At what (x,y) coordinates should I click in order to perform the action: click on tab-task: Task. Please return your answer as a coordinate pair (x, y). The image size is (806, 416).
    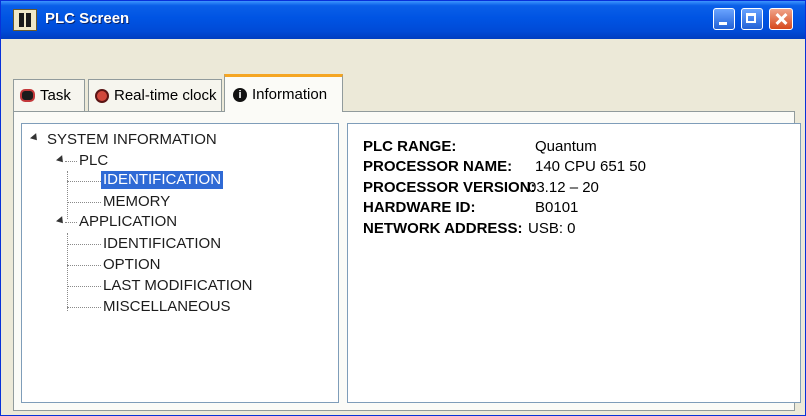
    Looking at the image, I should click on (49, 95).